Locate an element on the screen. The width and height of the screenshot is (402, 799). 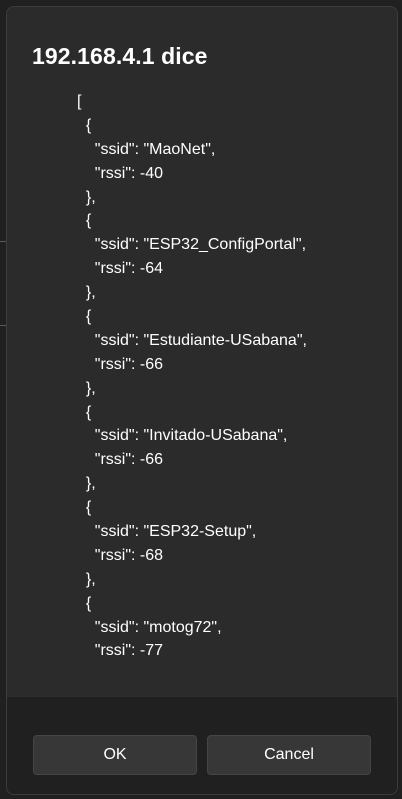
message-line: "ssid": "MaoNet", is located at coordinates (146, 149).